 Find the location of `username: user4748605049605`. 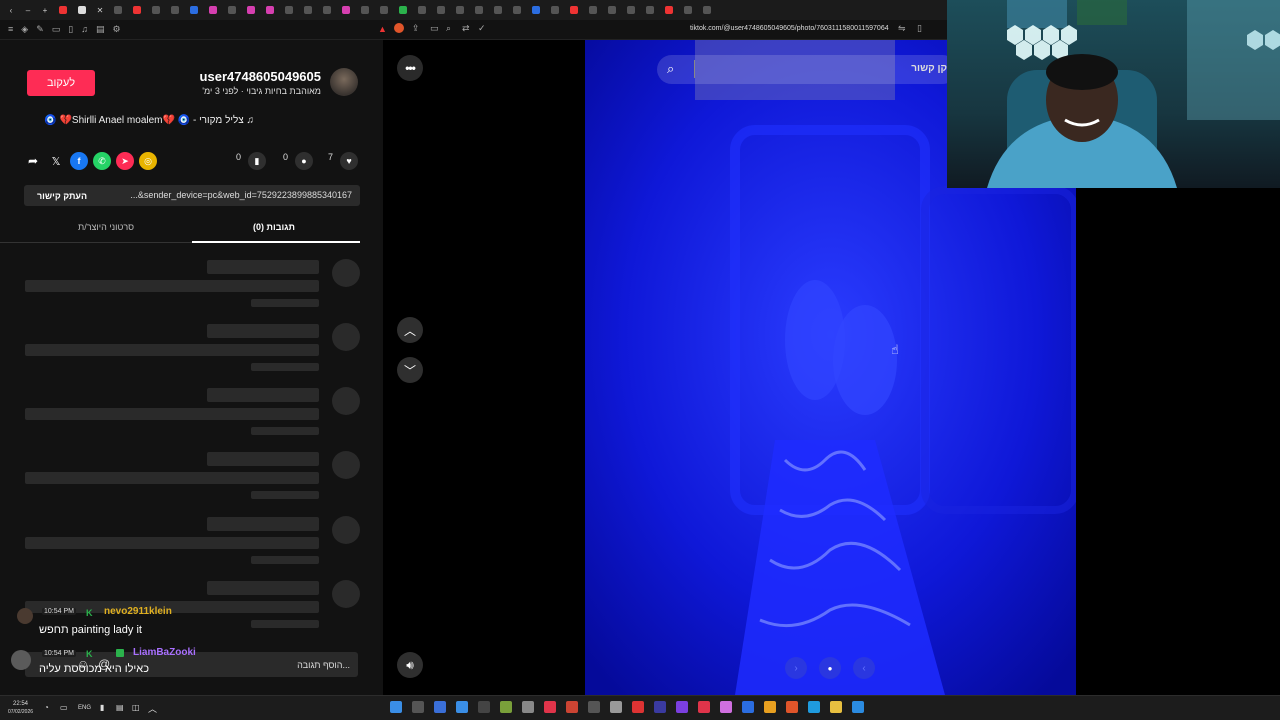

username: user4748605049605 is located at coordinates (260, 76).